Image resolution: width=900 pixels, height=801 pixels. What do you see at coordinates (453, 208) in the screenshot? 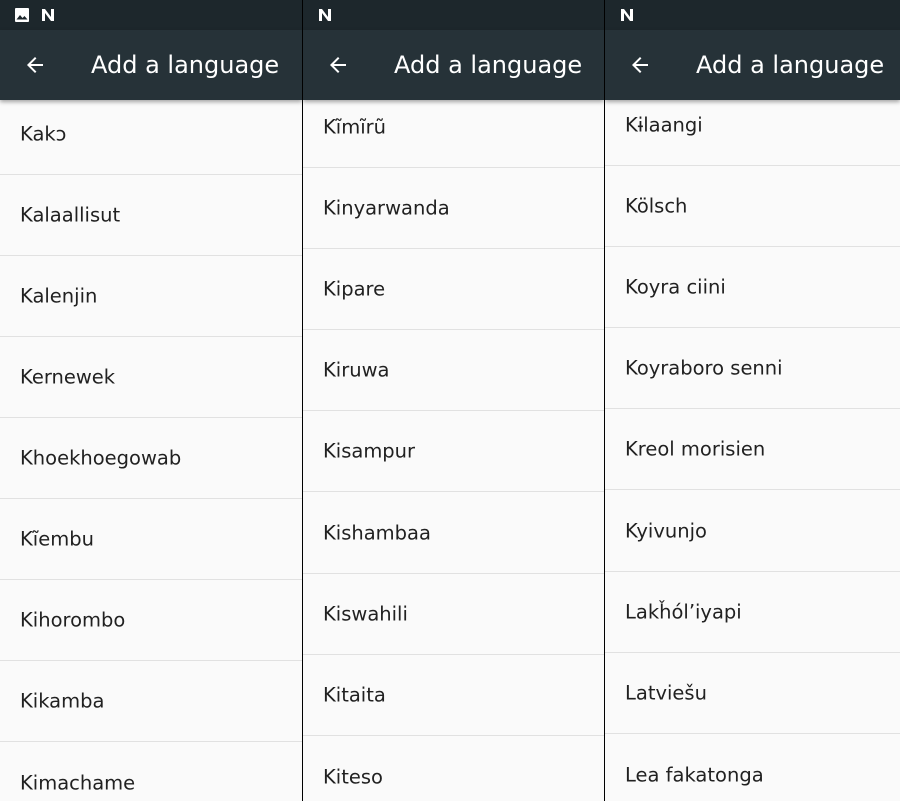
I see `language-item: Kinyarwanda` at bounding box center [453, 208].